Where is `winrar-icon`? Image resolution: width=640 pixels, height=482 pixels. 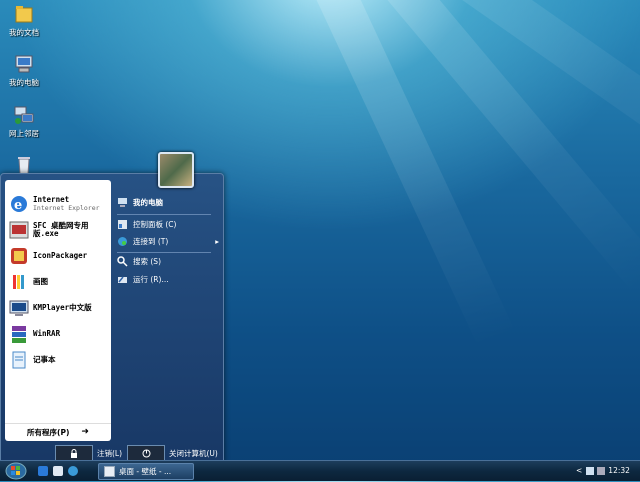 winrar-icon is located at coordinates (19, 334).